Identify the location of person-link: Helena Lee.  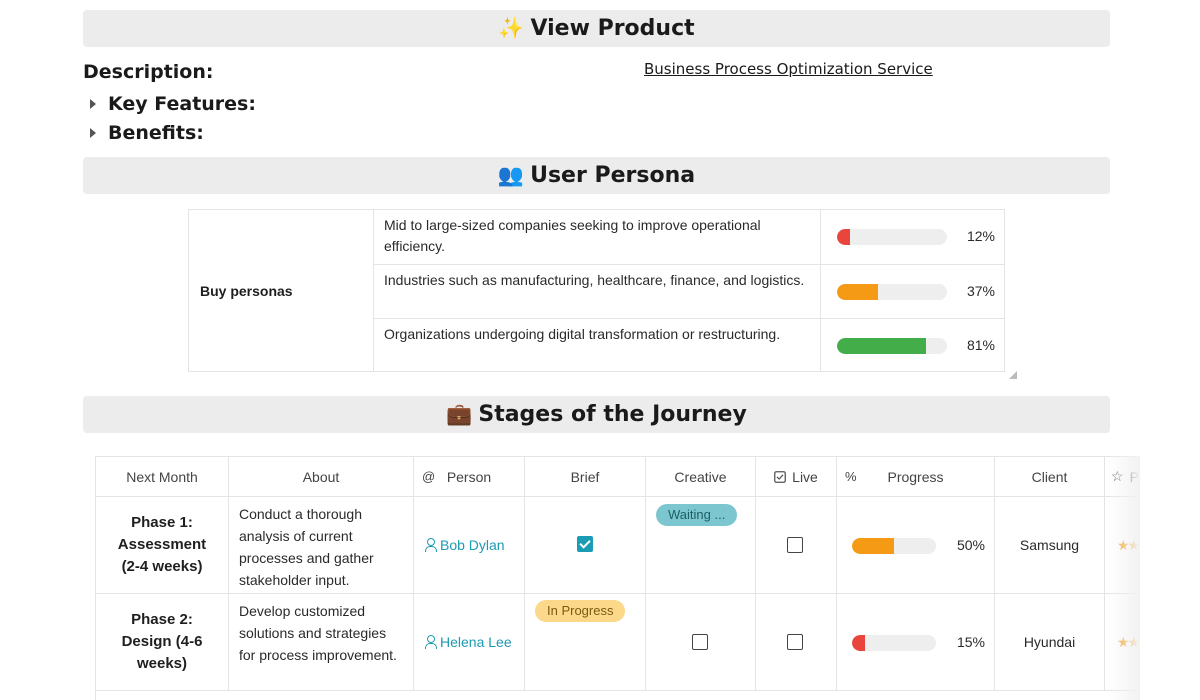
(468, 642).